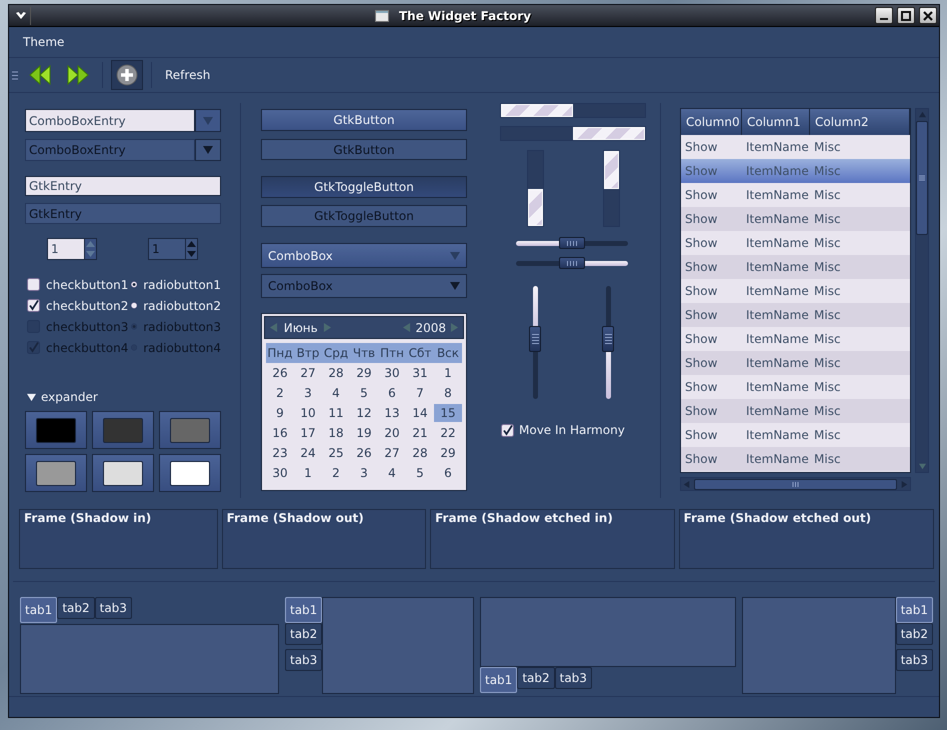 The width and height of the screenshot is (947, 730). What do you see at coordinates (448, 393) in the screenshot?
I see `calendar-day: 8` at bounding box center [448, 393].